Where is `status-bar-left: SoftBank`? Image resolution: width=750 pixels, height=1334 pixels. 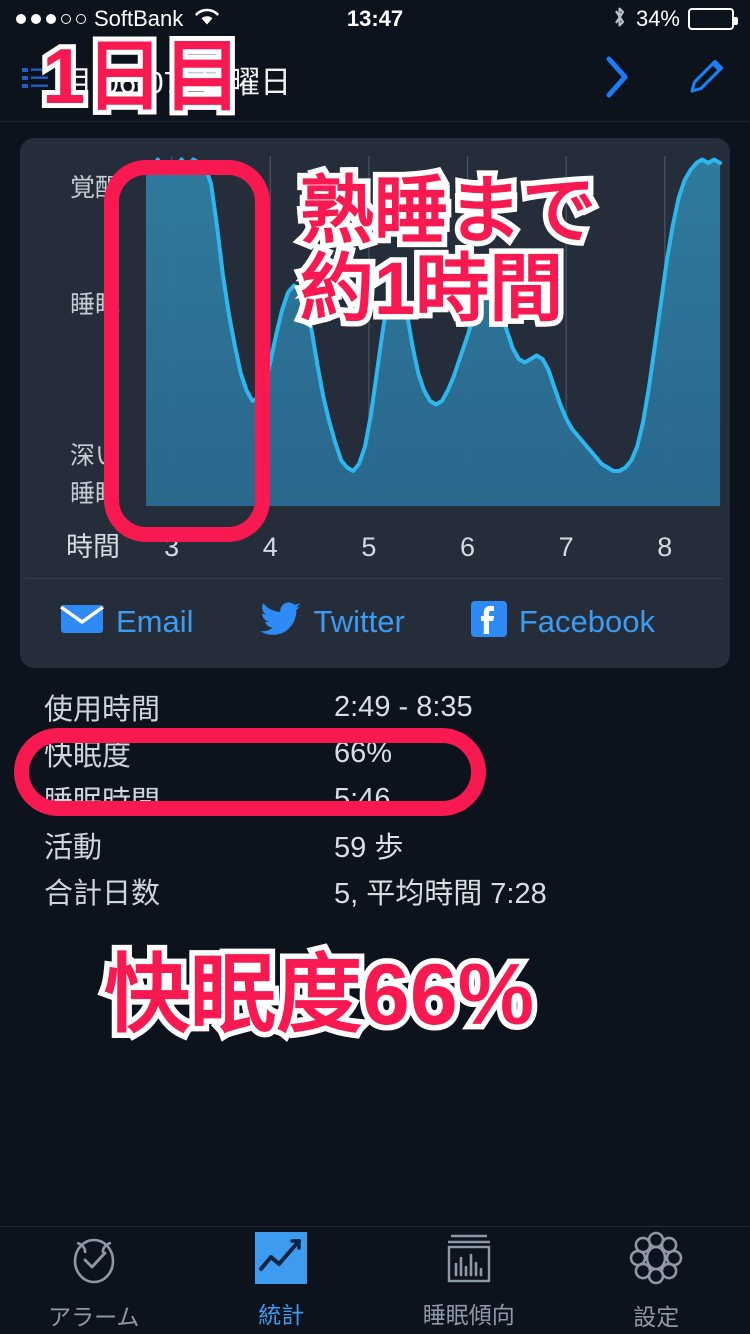
status-bar-left: SoftBank is located at coordinates (118, 19).